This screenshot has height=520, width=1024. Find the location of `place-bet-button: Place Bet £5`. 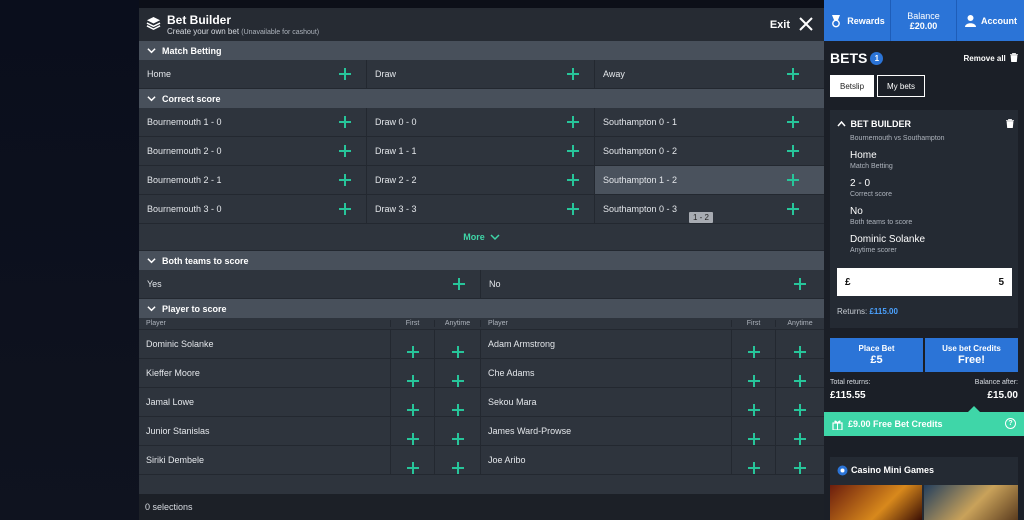

place-bet-button: Place Bet £5 is located at coordinates (876, 355).